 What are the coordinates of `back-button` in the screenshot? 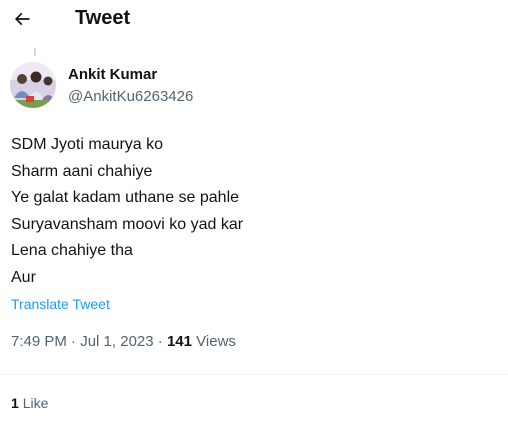 It's located at (22, 19).